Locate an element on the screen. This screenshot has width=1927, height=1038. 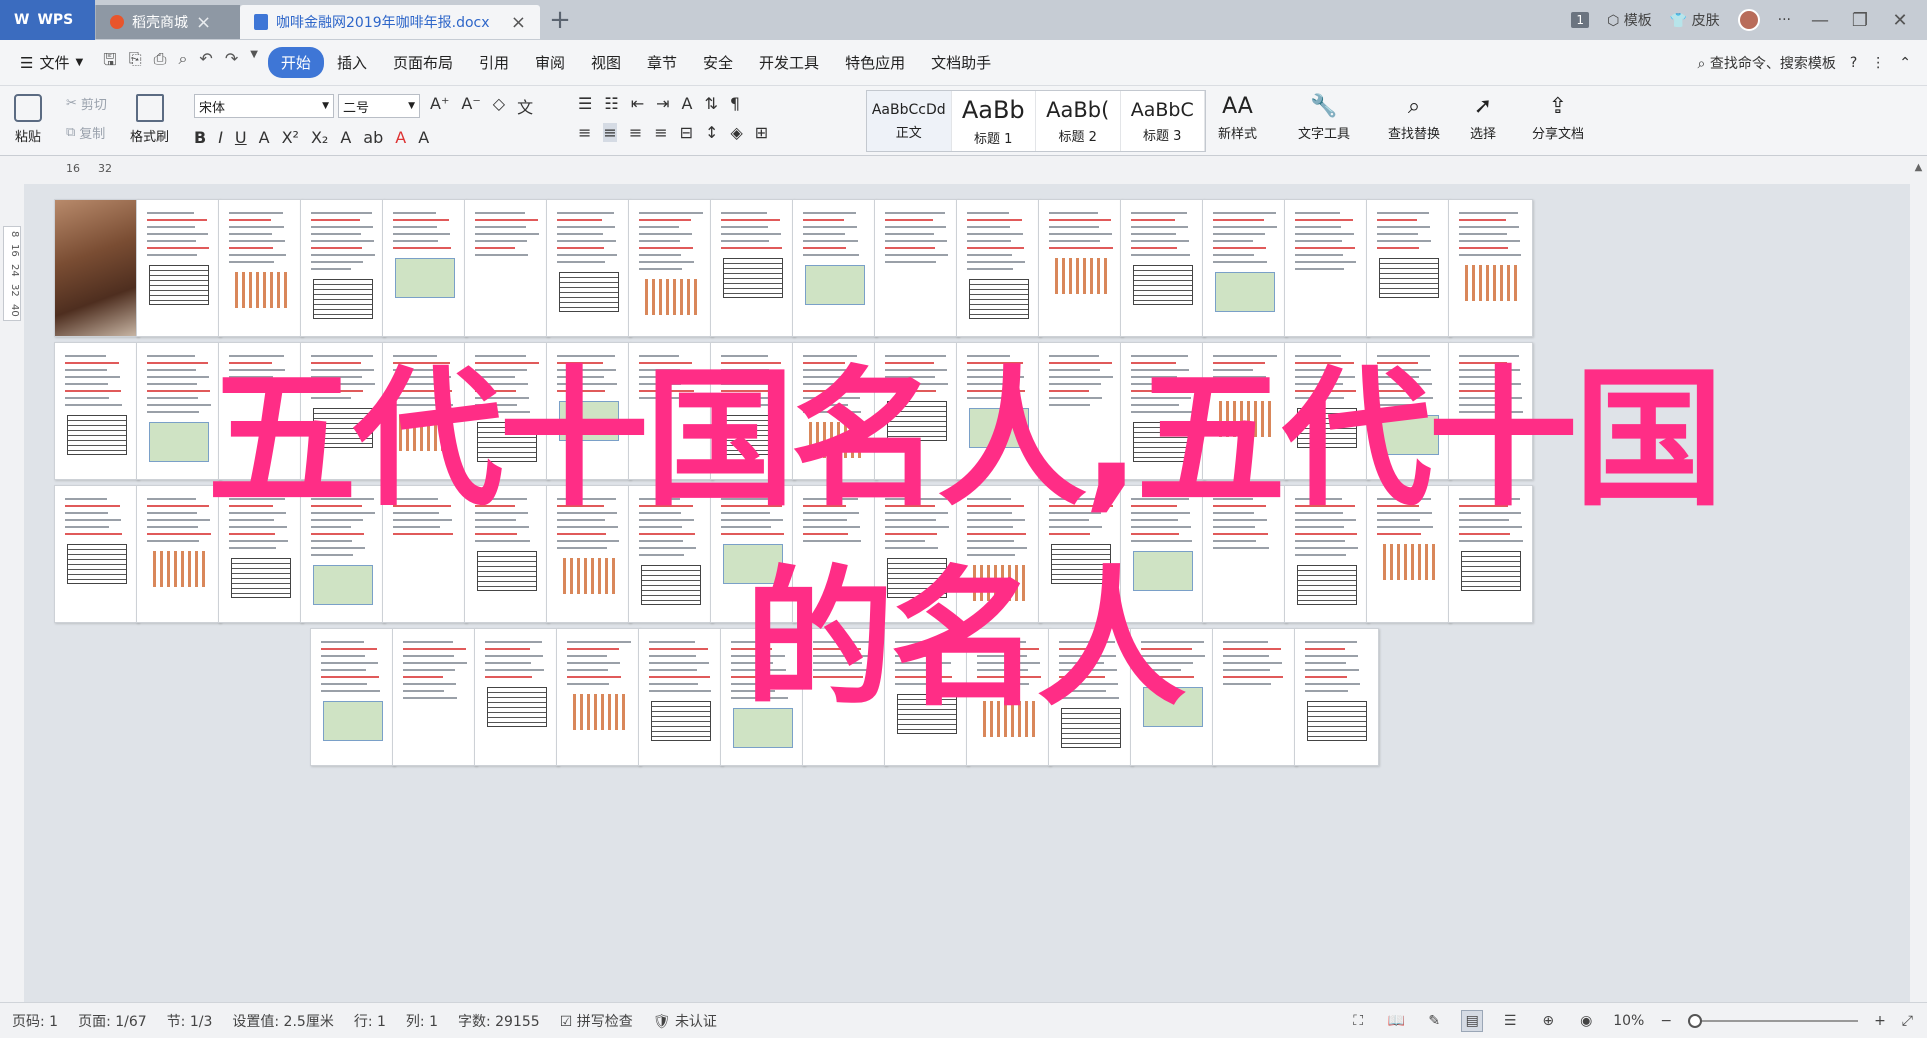
page-number: 页码: 1 is located at coordinates (35, 1021).